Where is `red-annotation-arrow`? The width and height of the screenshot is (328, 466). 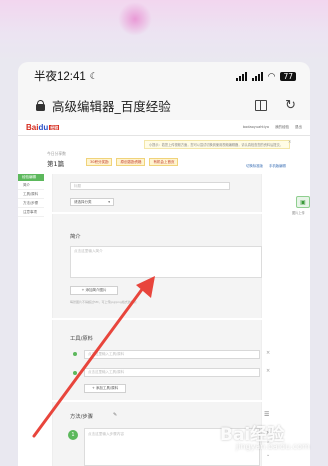
red-annotation-arrow is located at coordinates (93, 357).